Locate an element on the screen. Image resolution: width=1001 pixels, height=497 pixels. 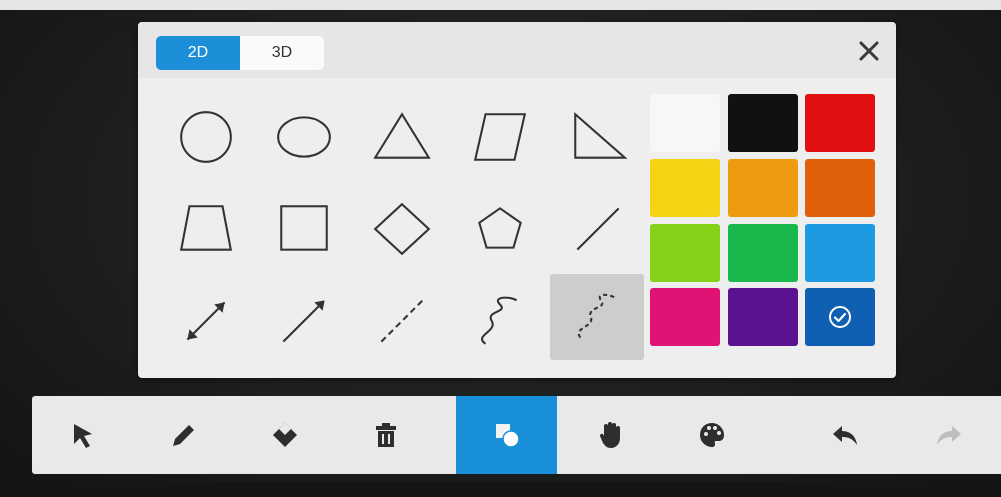
curve-icon is located at coordinates (499, 320).